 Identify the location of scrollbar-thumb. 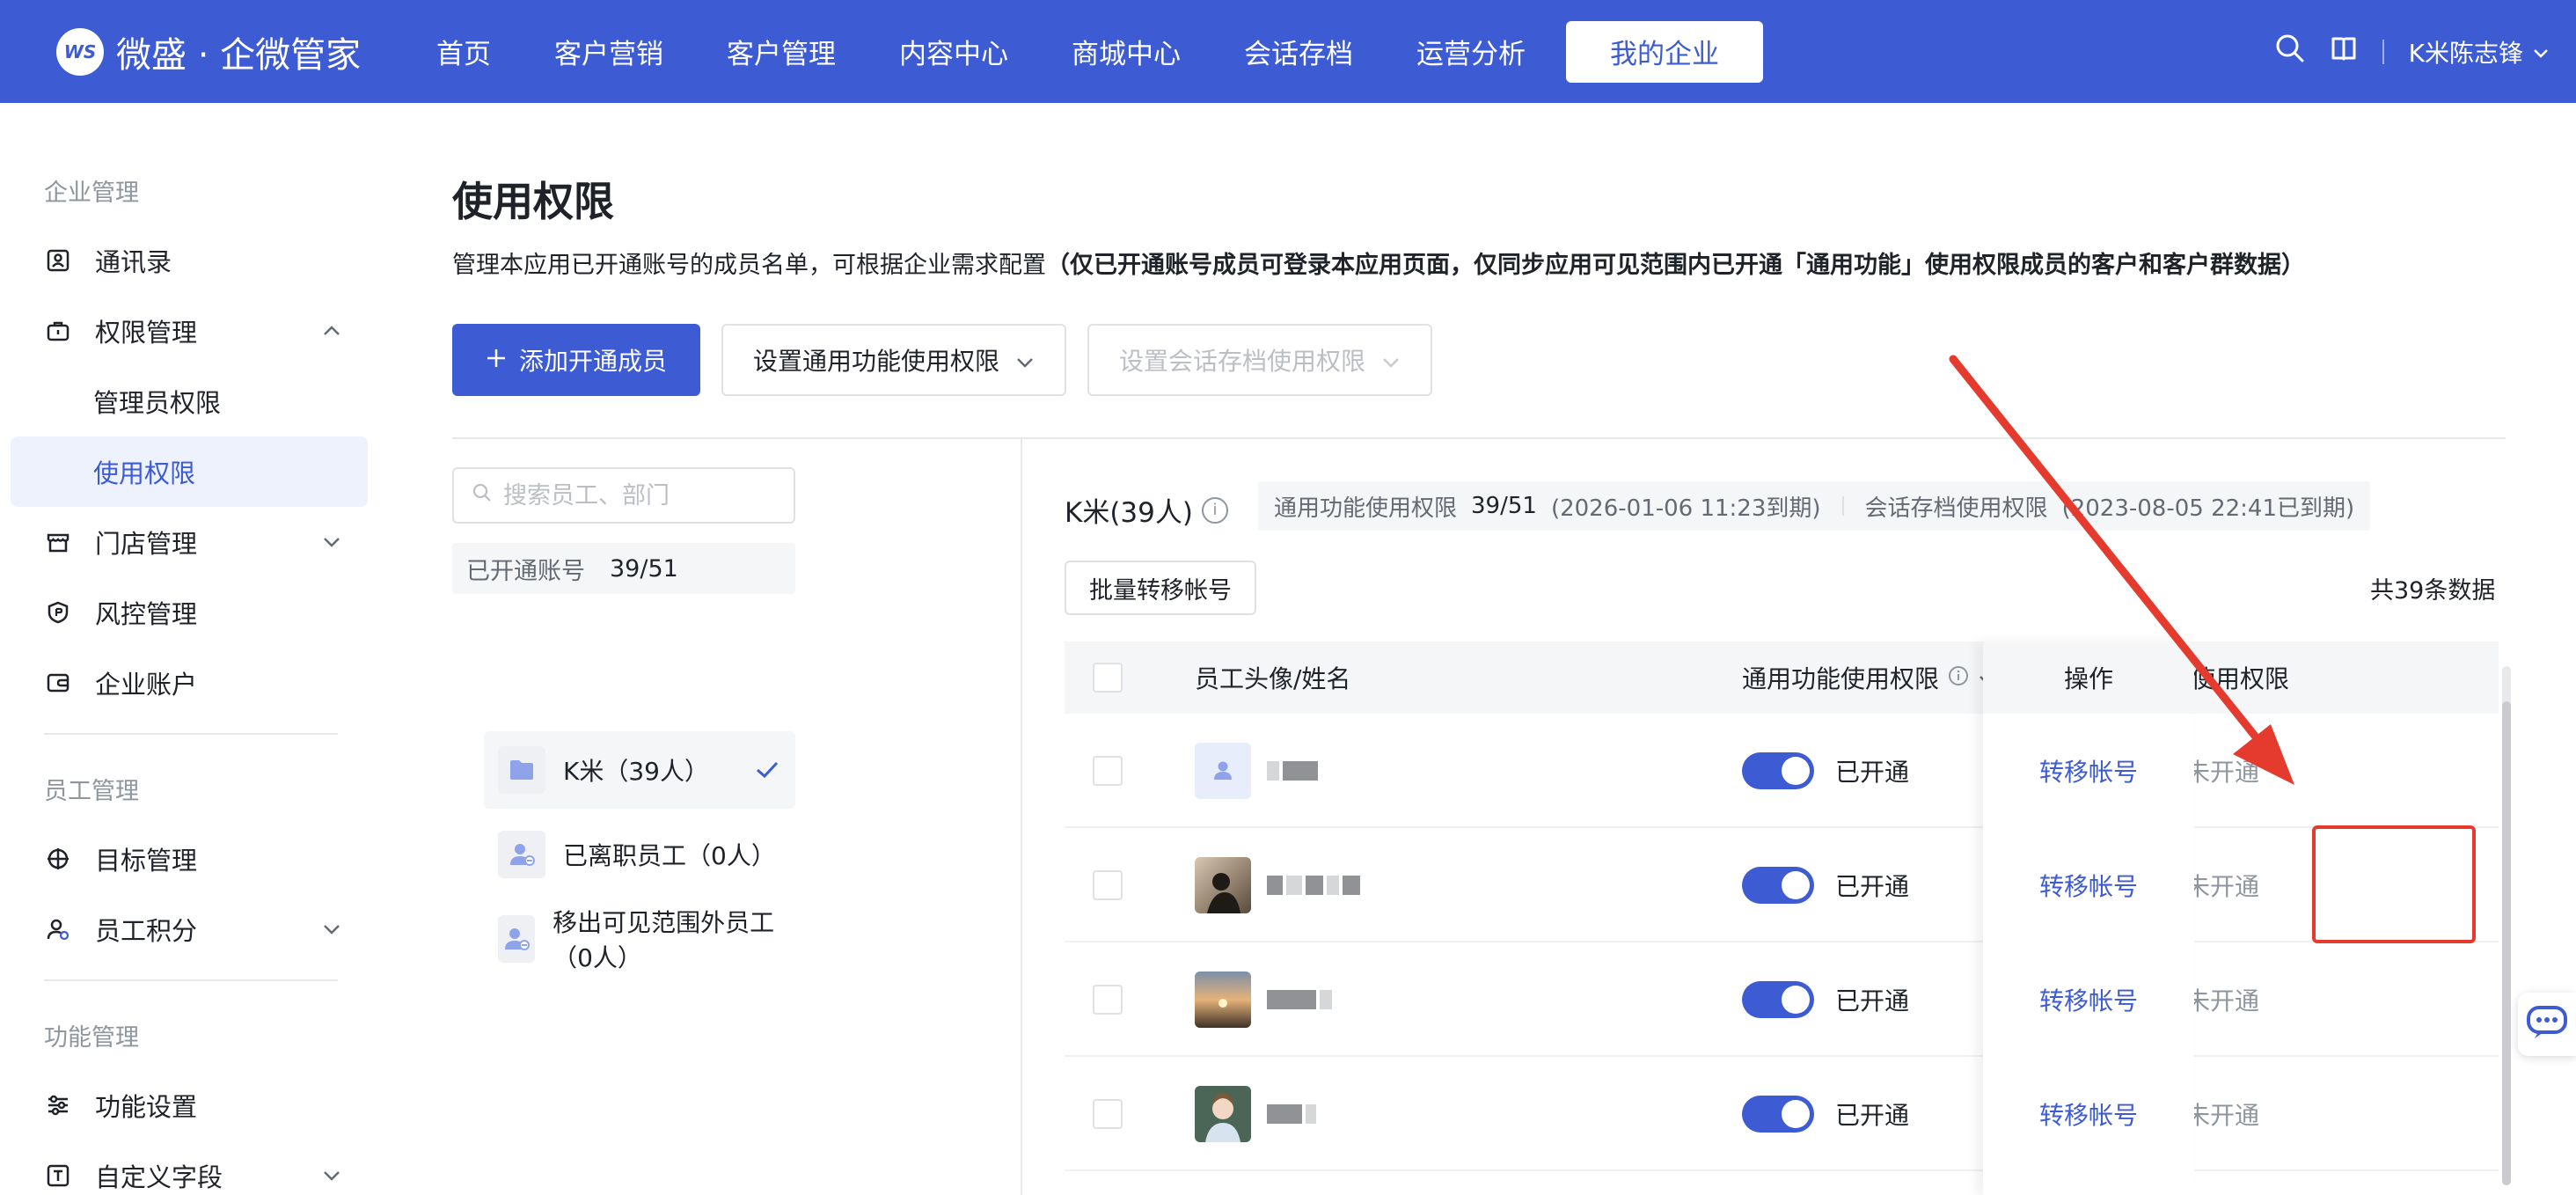
(2506, 943).